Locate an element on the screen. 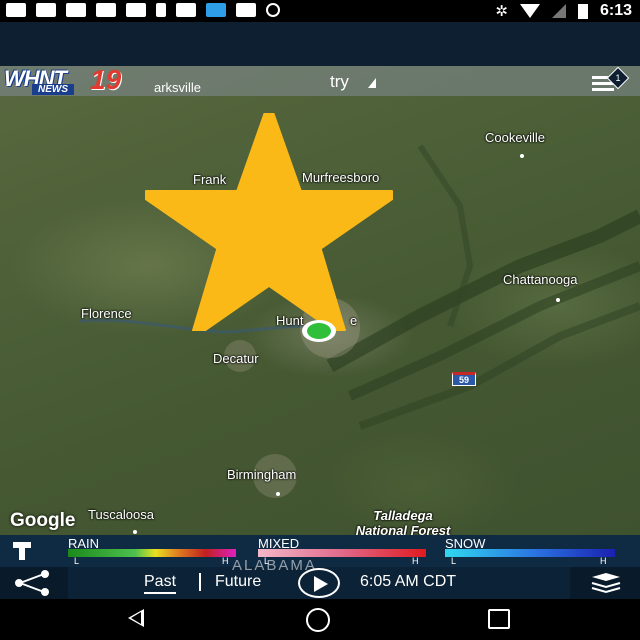  star-icon is located at coordinates (269, 222).